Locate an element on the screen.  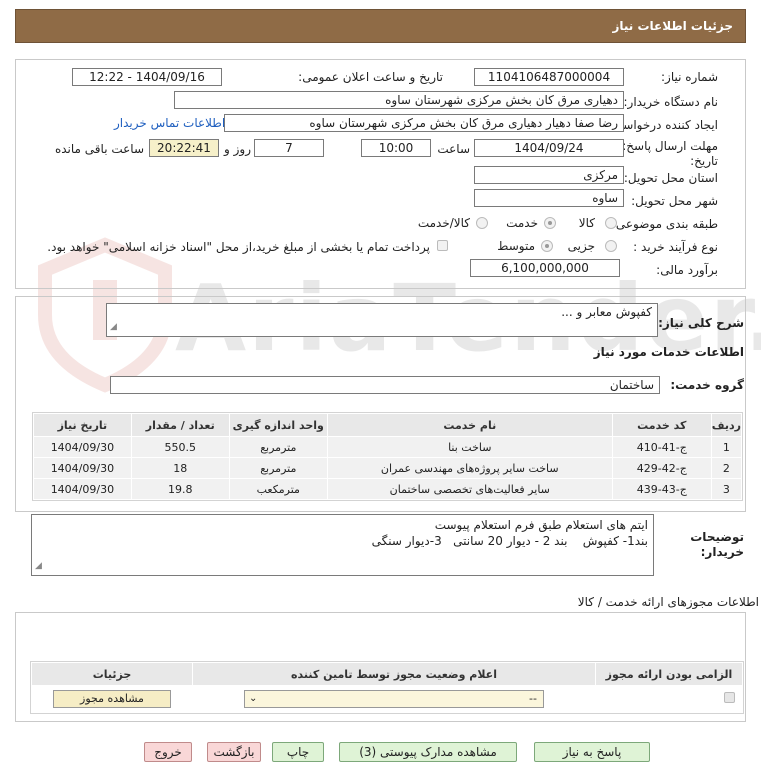
category-radio-goods is located at coordinates (611, 223).